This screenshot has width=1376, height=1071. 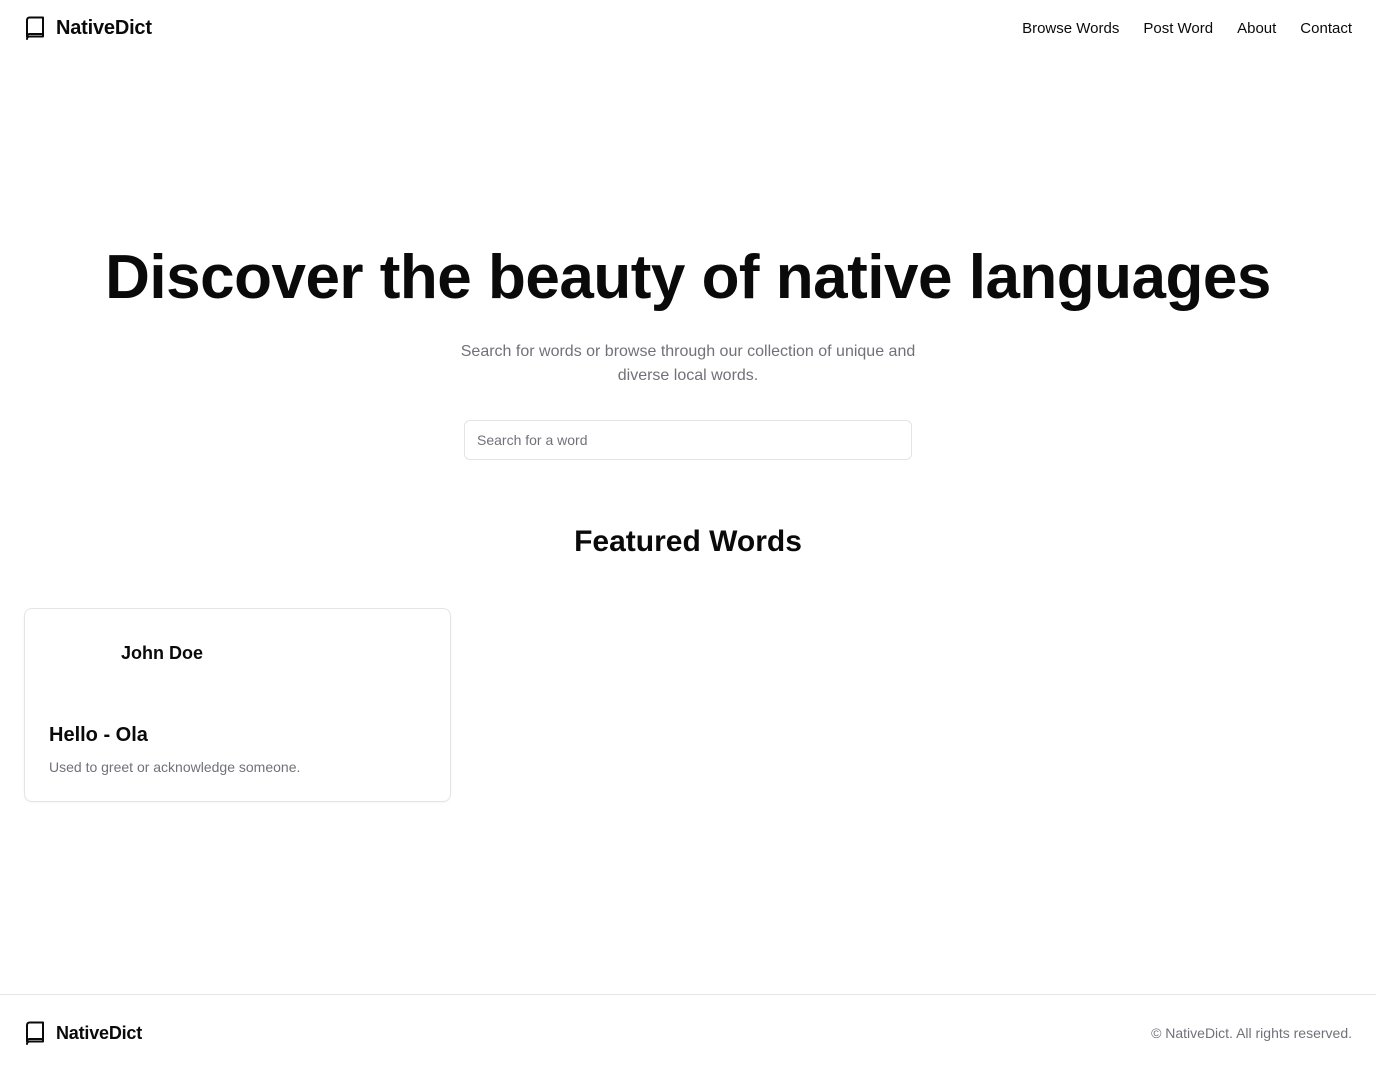 I want to click on brand-logo-link: NativeDict, so click(x=88, y=28).